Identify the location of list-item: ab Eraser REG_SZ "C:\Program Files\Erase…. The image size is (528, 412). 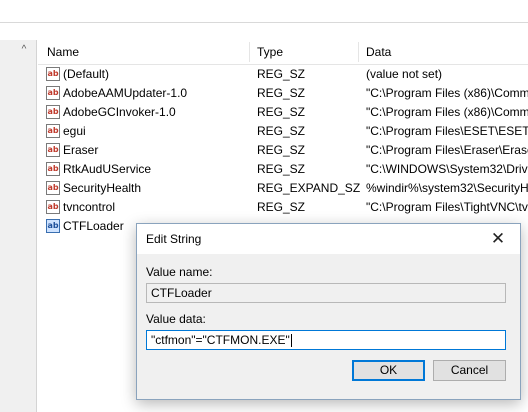
(283, 150).